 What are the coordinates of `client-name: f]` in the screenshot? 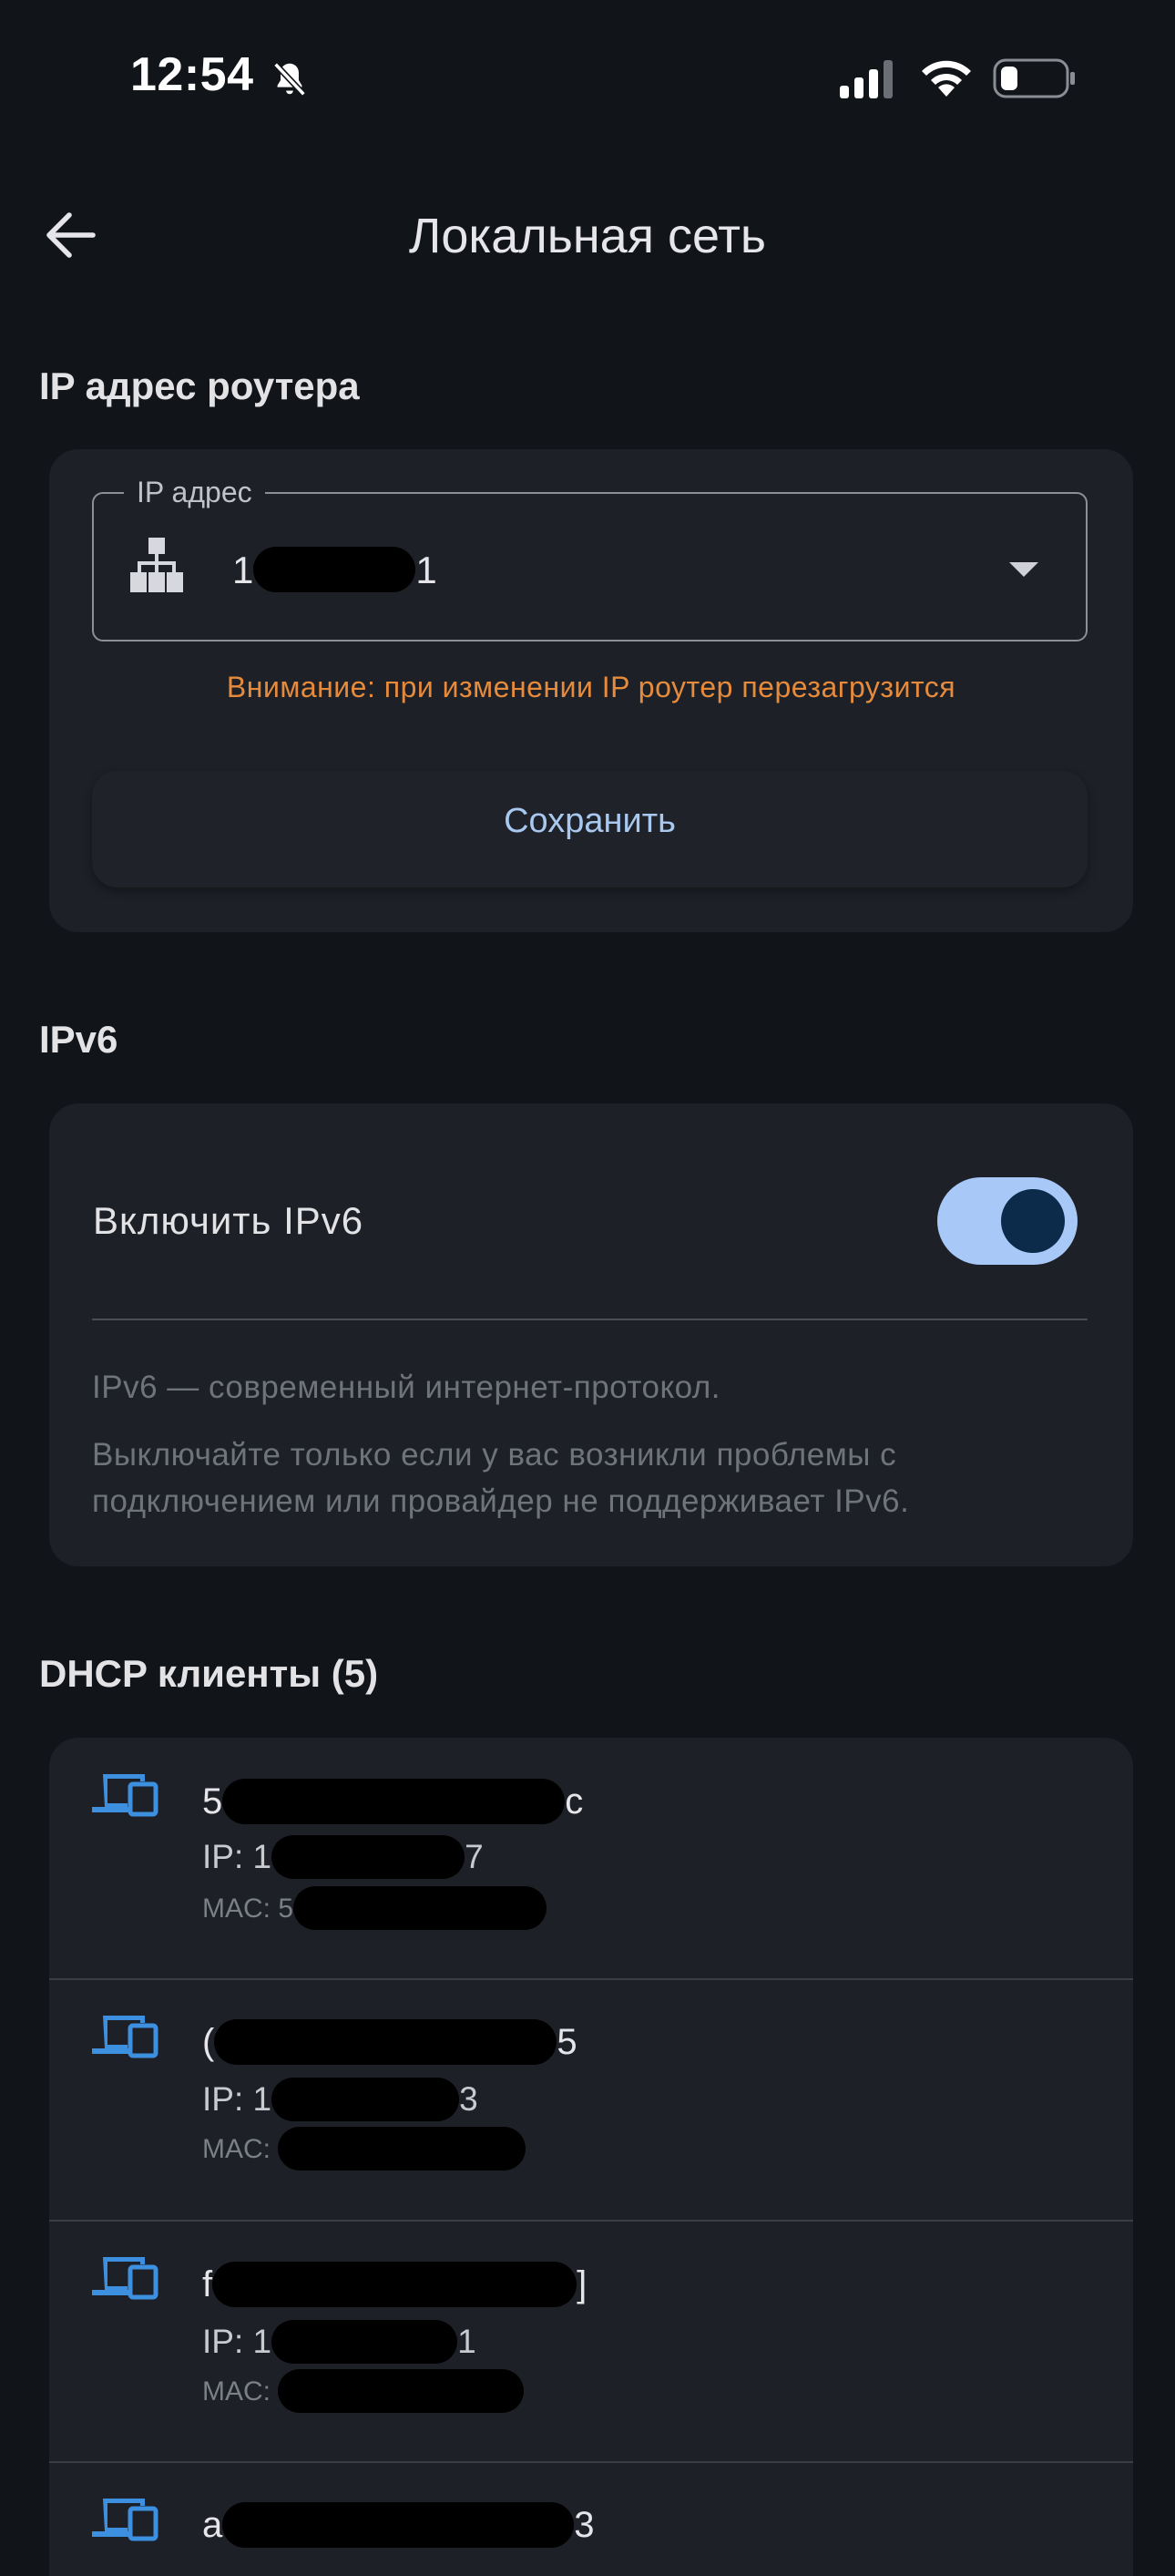 It's located at (394, 2284).